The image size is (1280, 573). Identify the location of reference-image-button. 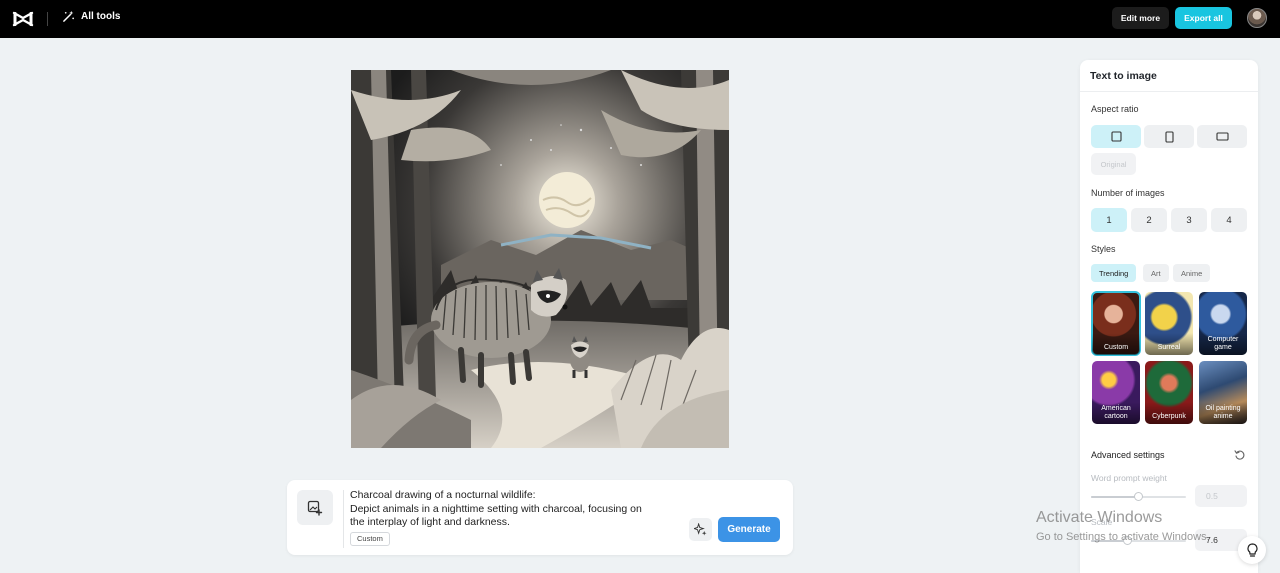
(315, 507).